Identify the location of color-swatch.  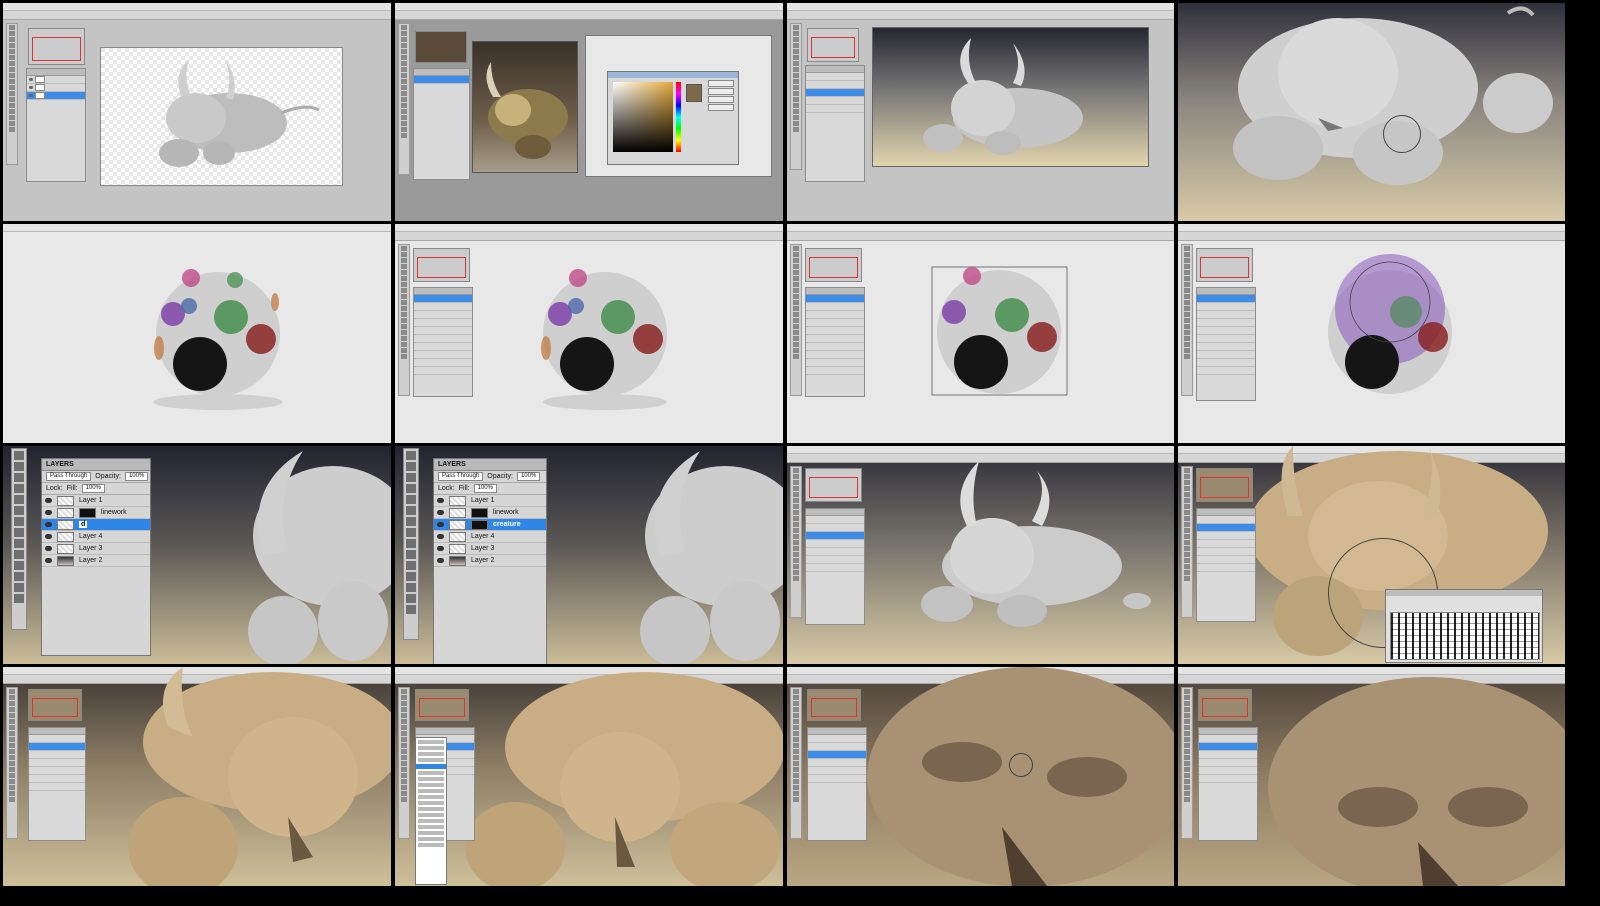
(694, 93).